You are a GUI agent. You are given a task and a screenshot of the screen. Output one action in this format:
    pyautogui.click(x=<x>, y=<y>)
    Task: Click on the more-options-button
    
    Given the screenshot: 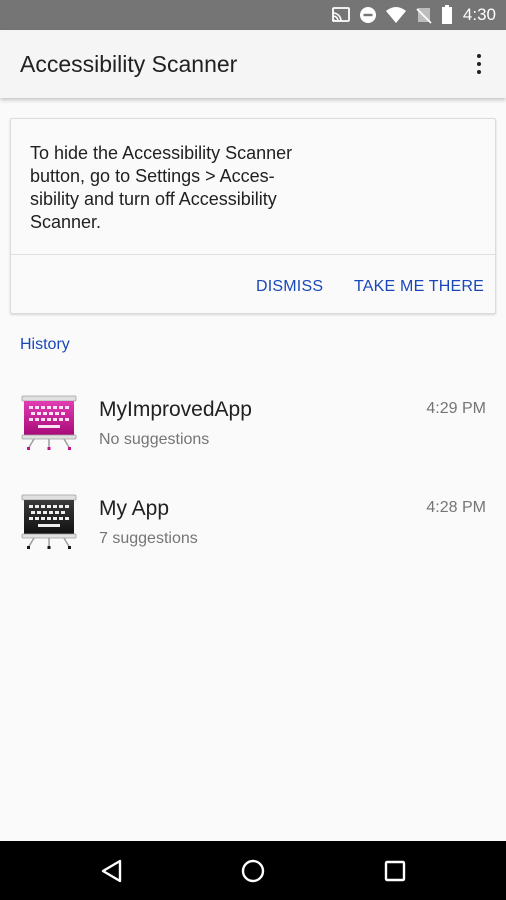 What is the action you would take?
    pyautogui.click(x=479, y=64)
    